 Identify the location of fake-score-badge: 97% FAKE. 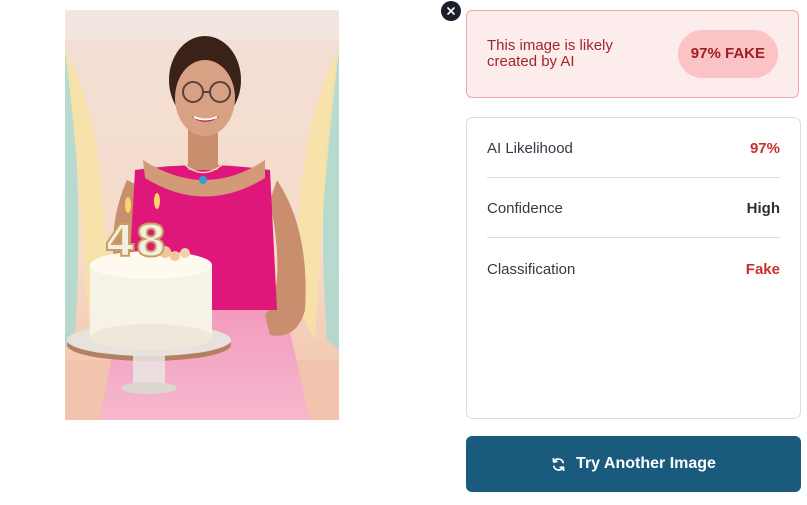
(727, 54).